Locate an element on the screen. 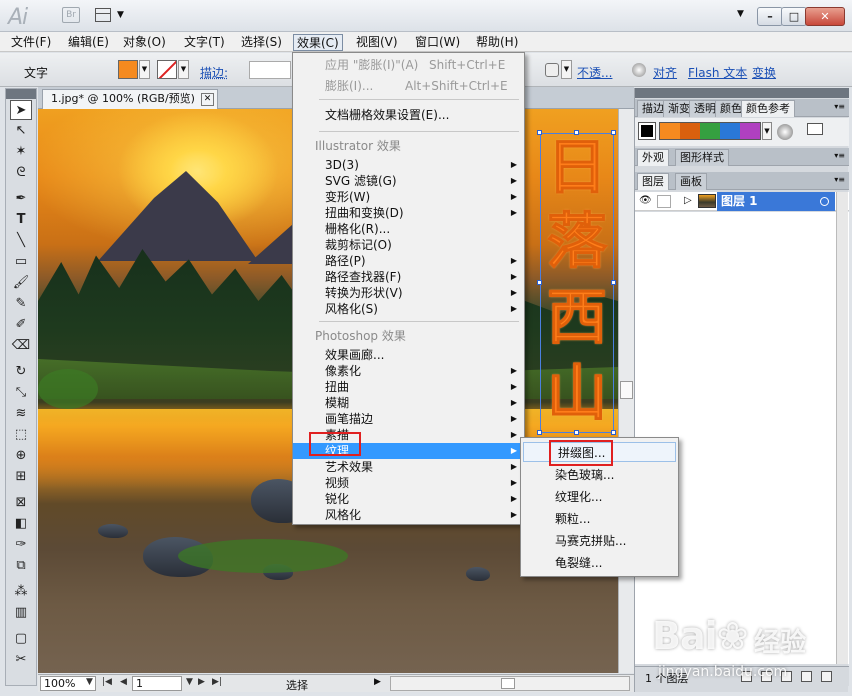 The width and height of the screenshot is (852, 696). tab-layers: 图层 is located at coordinates (653, 181).